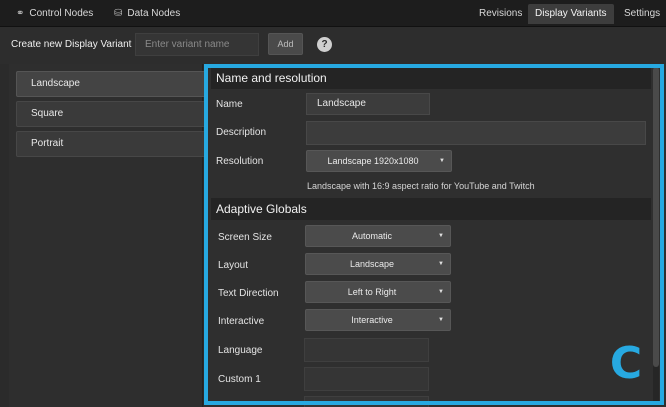  What do you see at coordinates (285, 44) in the screenshot?
I see `add-variant-button: Add` at bounding box center [285, 44].